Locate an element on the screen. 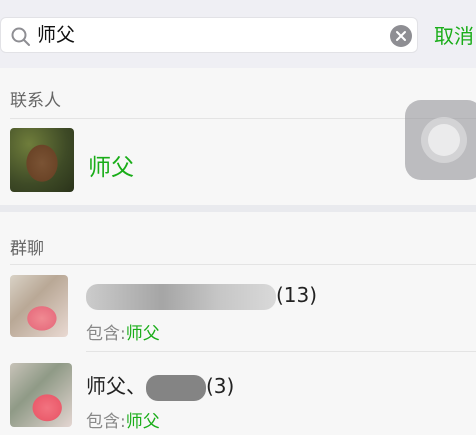  group-member-count: (13) is located at coordinates (297, 295).